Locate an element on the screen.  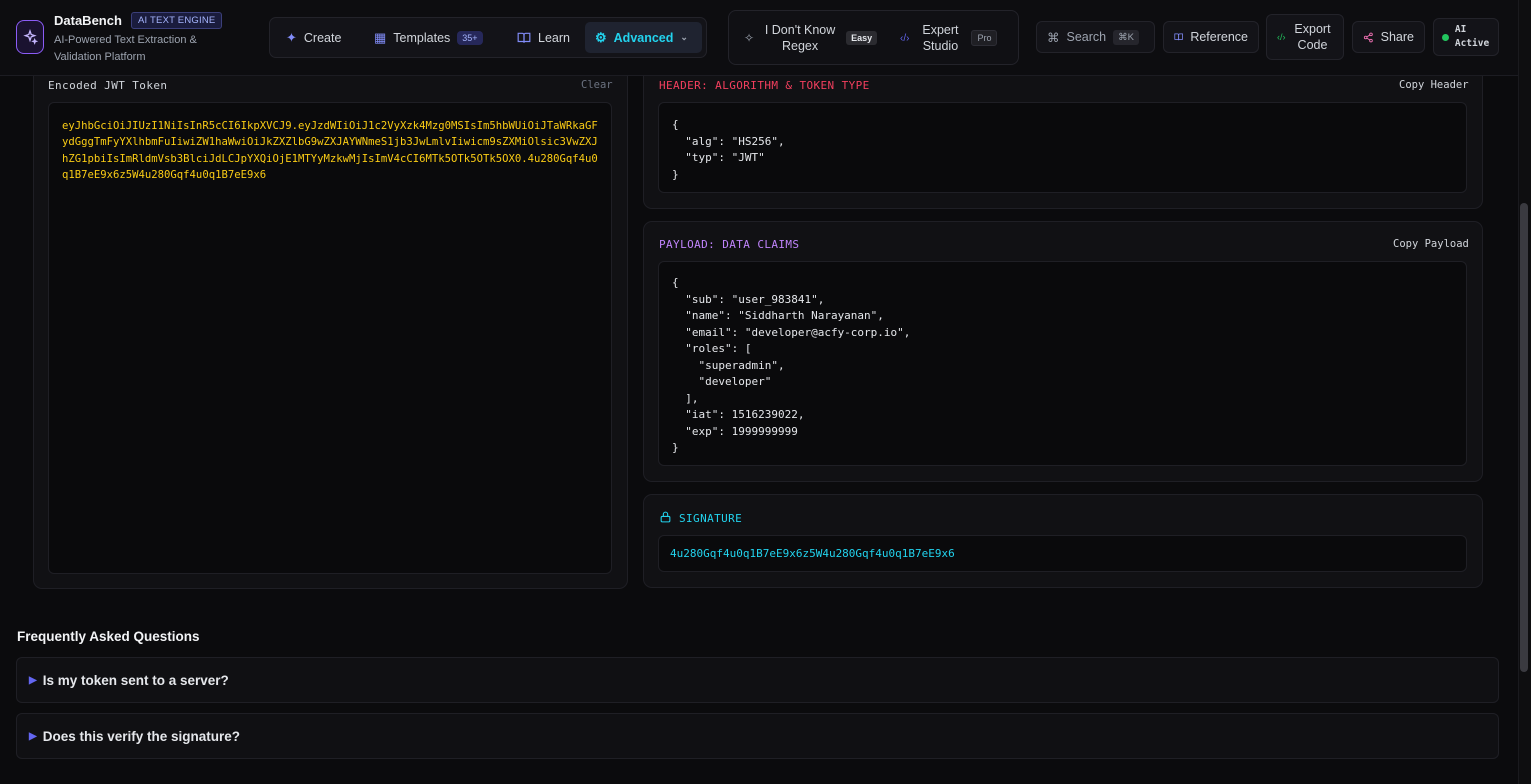
templates-count-badge: 35+ is located at coordinates (470, 37).